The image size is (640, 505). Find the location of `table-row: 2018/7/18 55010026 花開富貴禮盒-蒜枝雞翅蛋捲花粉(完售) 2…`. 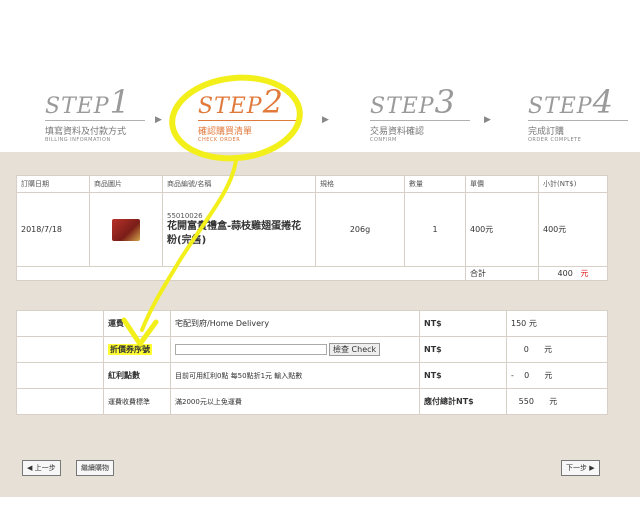

table-row: 2018/7/18 55010026 花開富貴禮盒-蒜枝雞翅蛋捲花粉(完售) 2… is located at coordinates (312, 229).